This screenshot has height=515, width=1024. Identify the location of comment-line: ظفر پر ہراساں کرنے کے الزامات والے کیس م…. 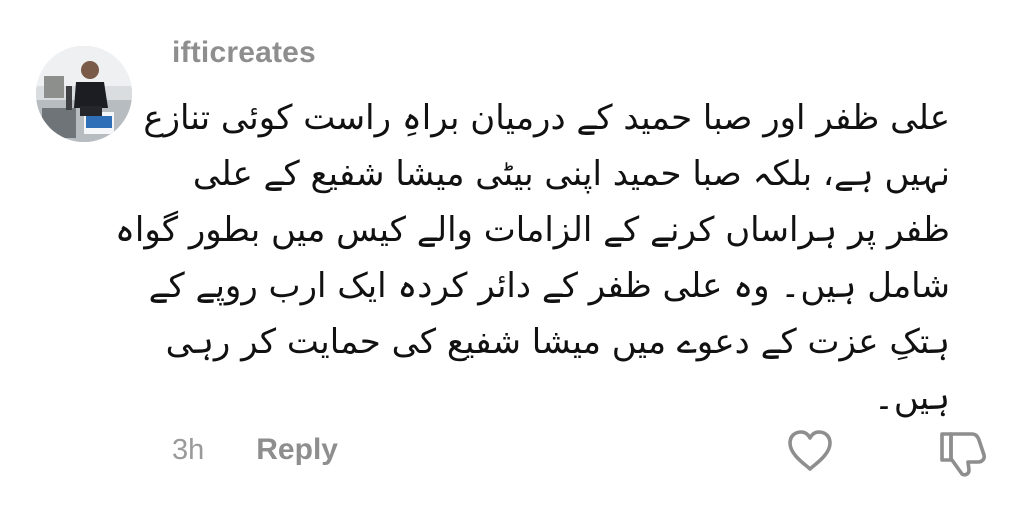
(532, 230).